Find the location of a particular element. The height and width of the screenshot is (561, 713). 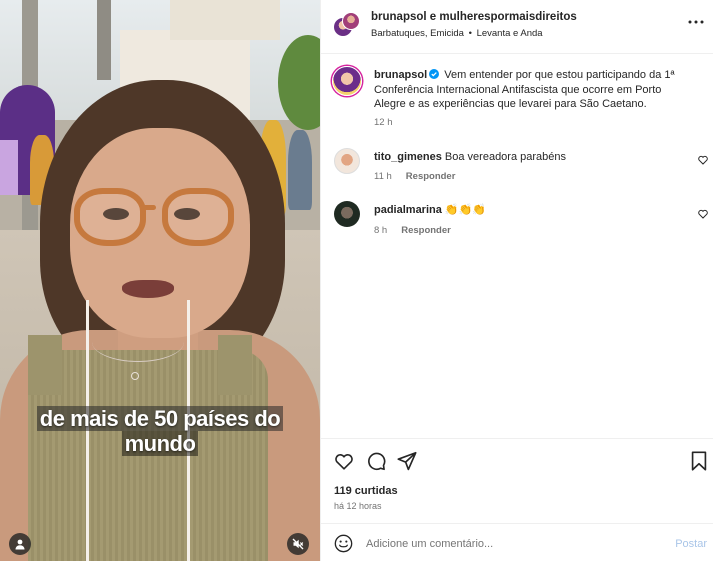

comment-text-block: tito_gimenes Boa vereadora parabéns is located at coordinates (529, 157).